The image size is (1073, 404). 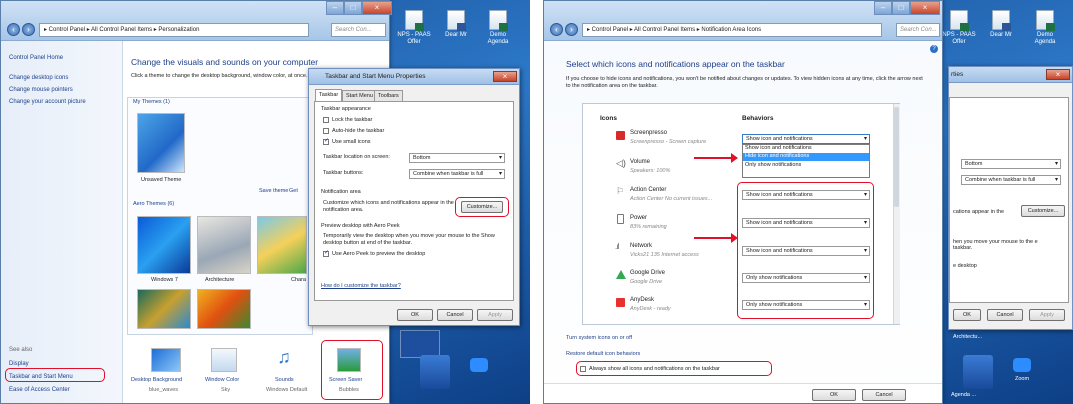 What do you see at coordinates (55, 375) in the screenshot?
I see `highlight-taskbar-link` at bounding box center [55, 375].